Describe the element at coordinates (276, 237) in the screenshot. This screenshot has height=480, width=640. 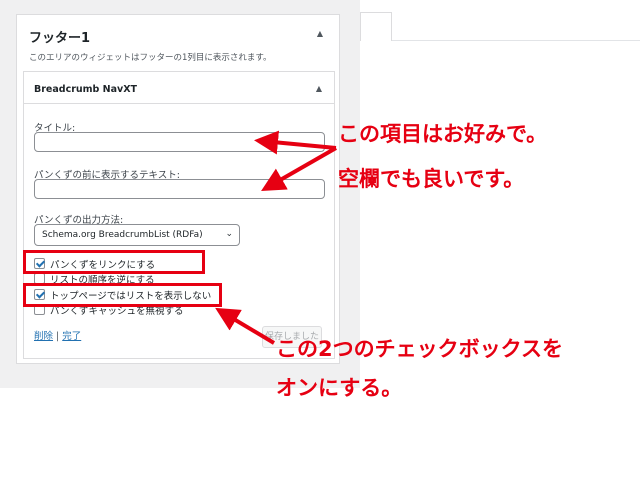
I see `annotation-arrows` at that location.